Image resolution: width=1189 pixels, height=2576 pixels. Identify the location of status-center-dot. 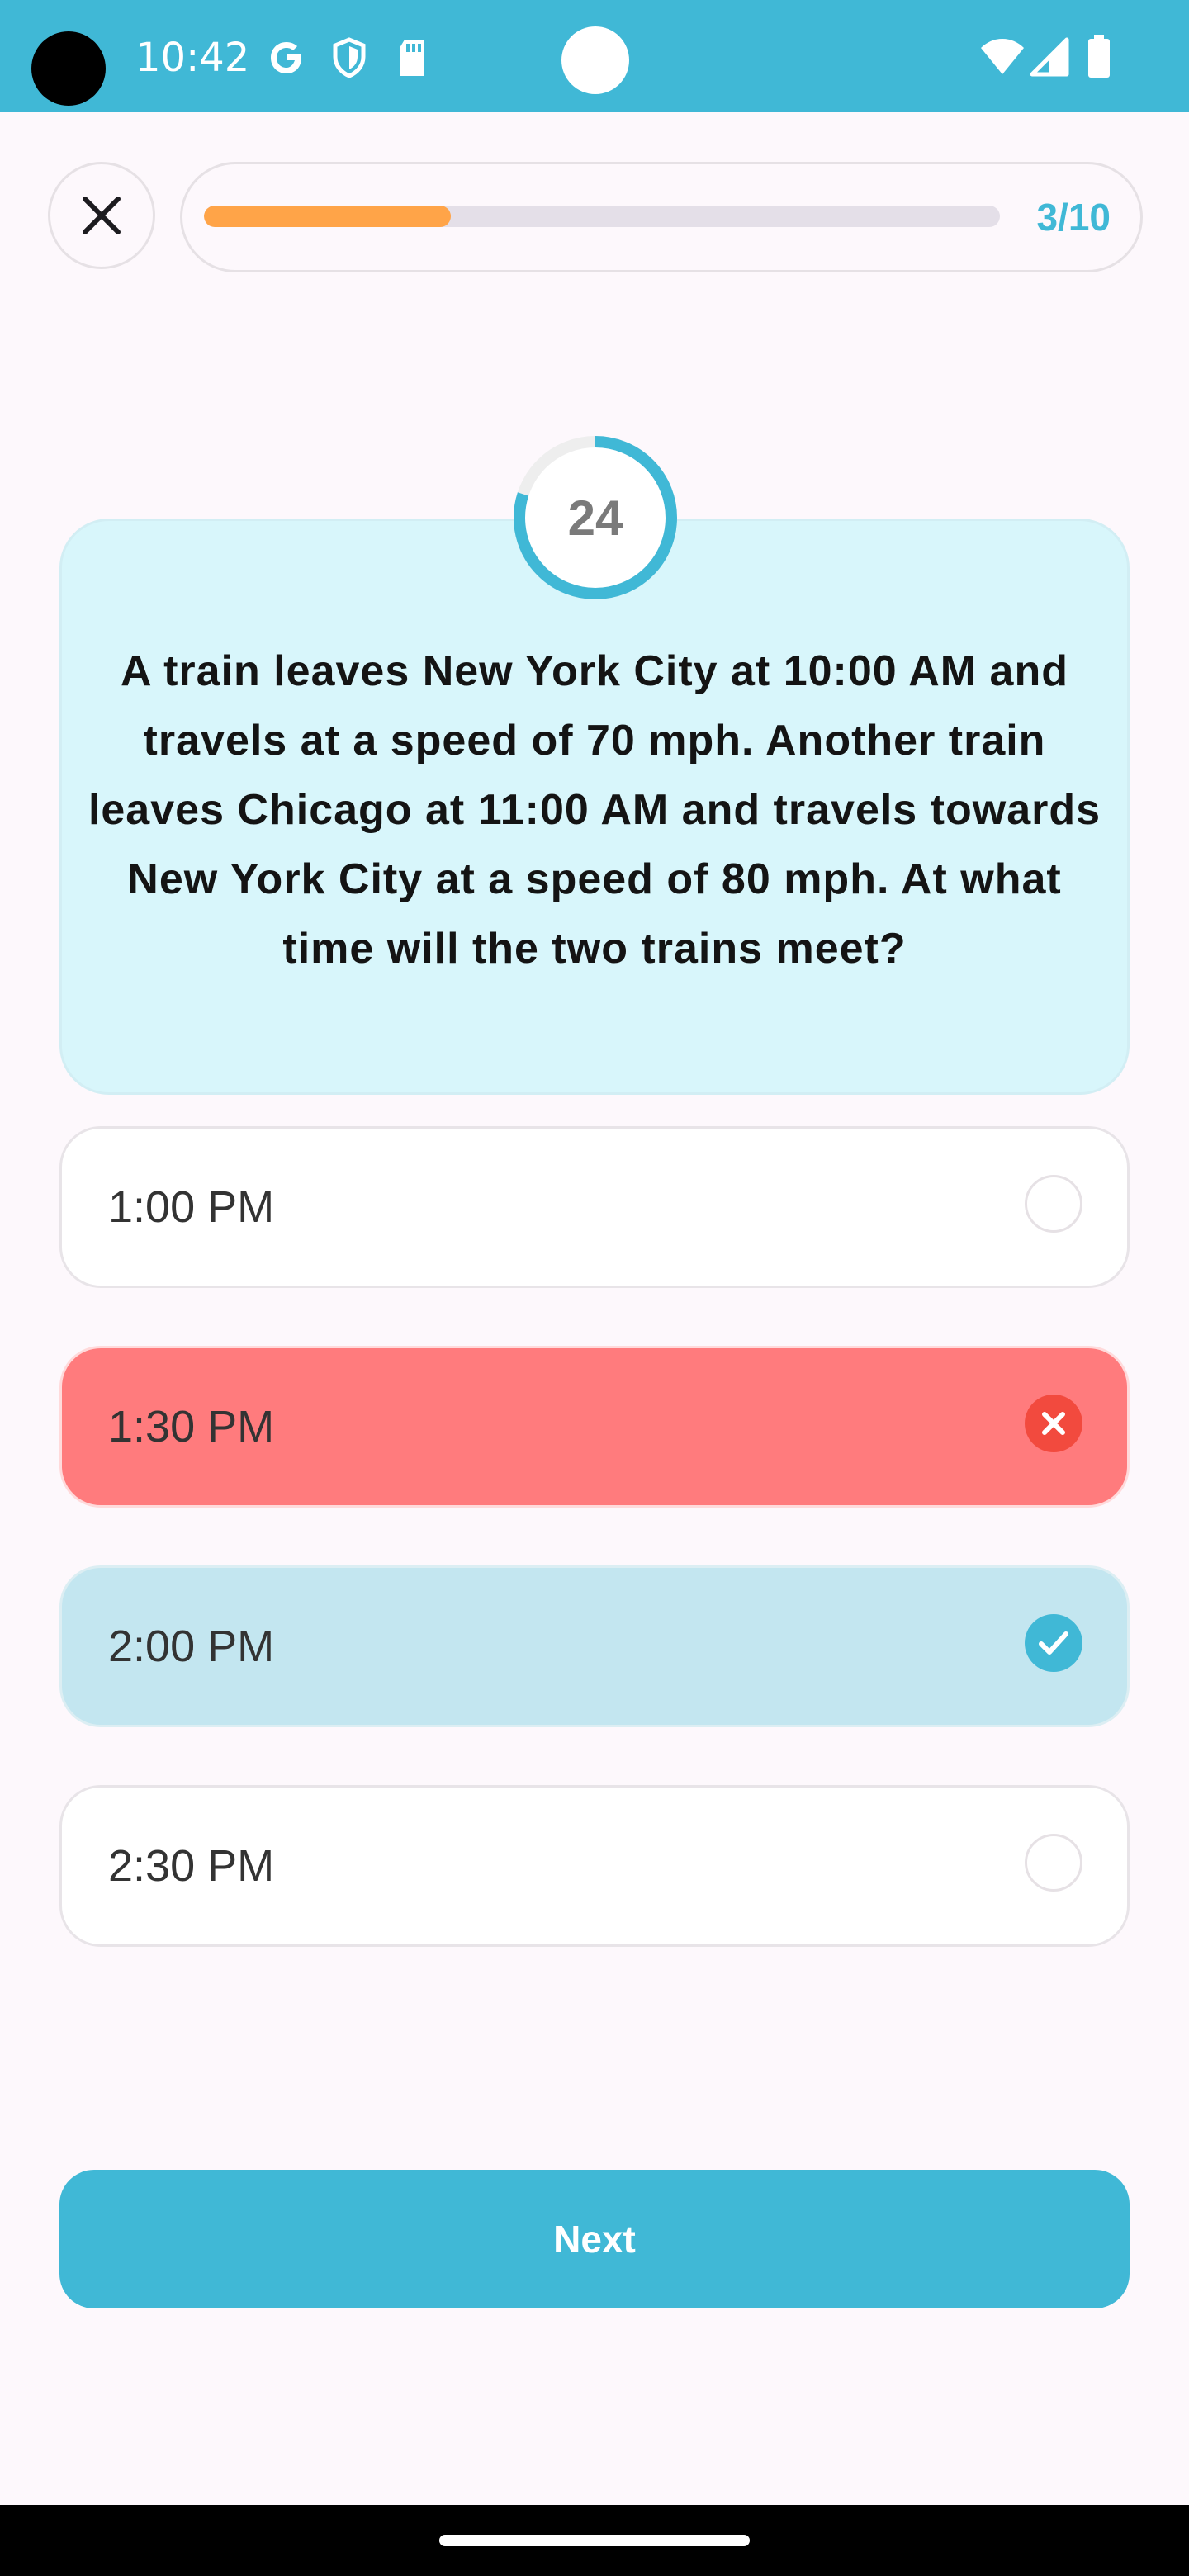
(595, 60).